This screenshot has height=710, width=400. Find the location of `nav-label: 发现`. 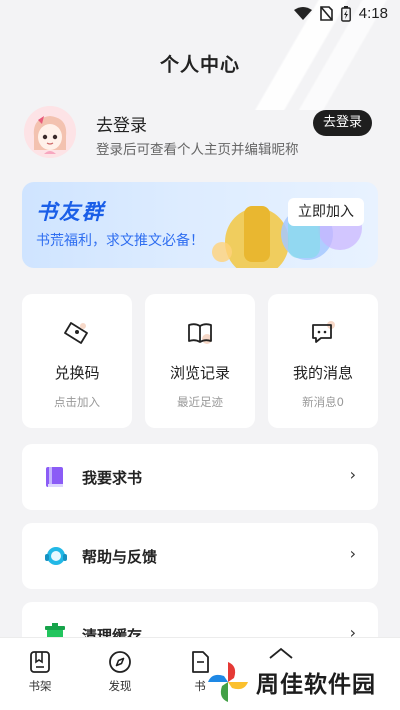

nav-label: 发现 is located at coordinates (120, 686).